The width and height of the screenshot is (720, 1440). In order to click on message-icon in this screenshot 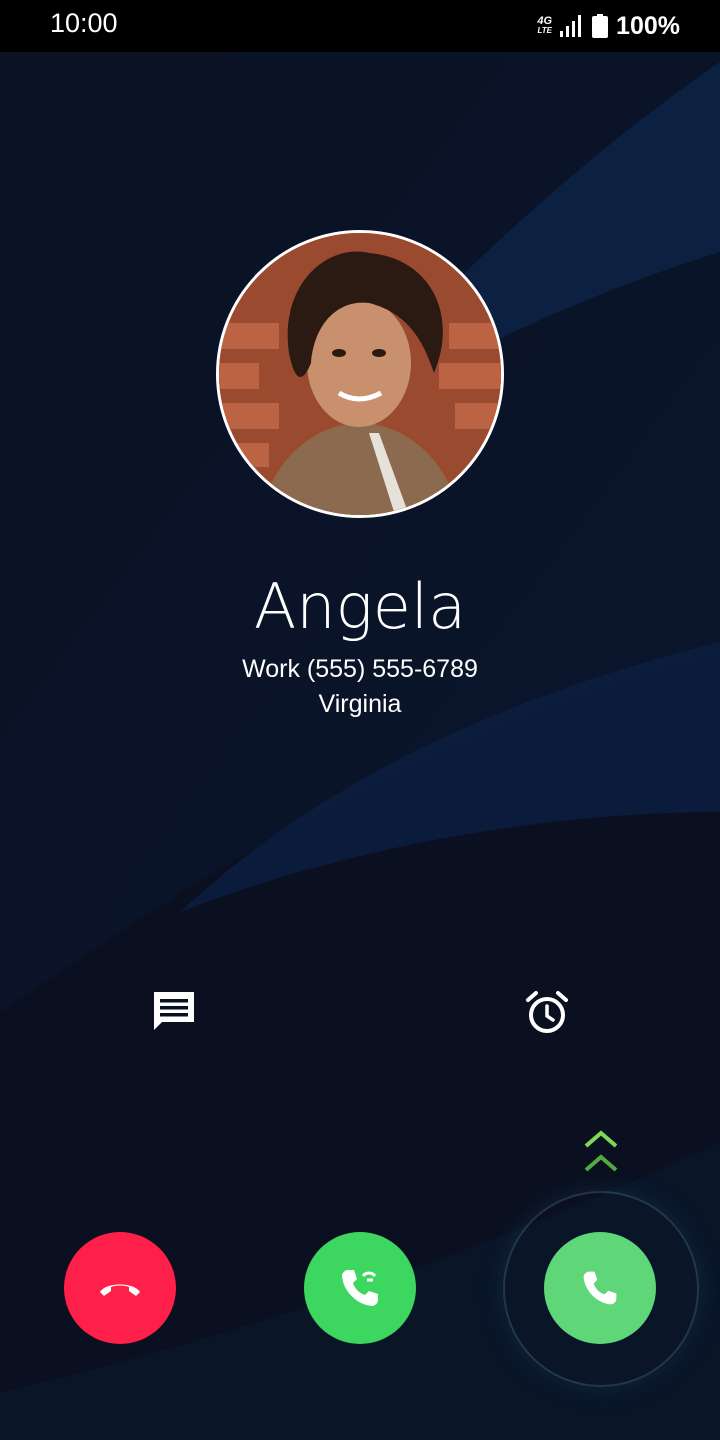, I will do `click(174, 1011)`.